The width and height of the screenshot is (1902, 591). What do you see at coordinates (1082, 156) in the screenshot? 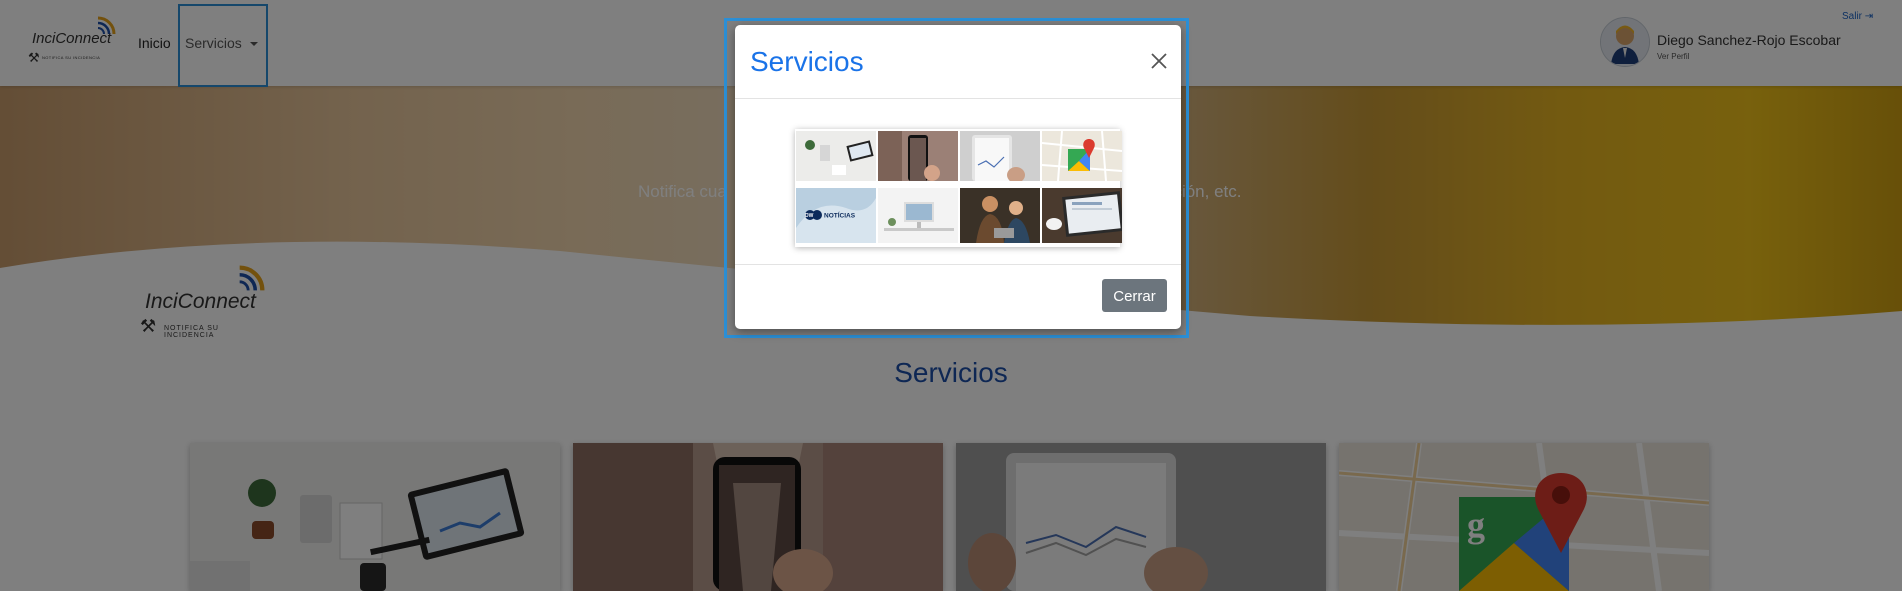
I see `google-maps-thumbnail` at bounding box center [1082, 156].